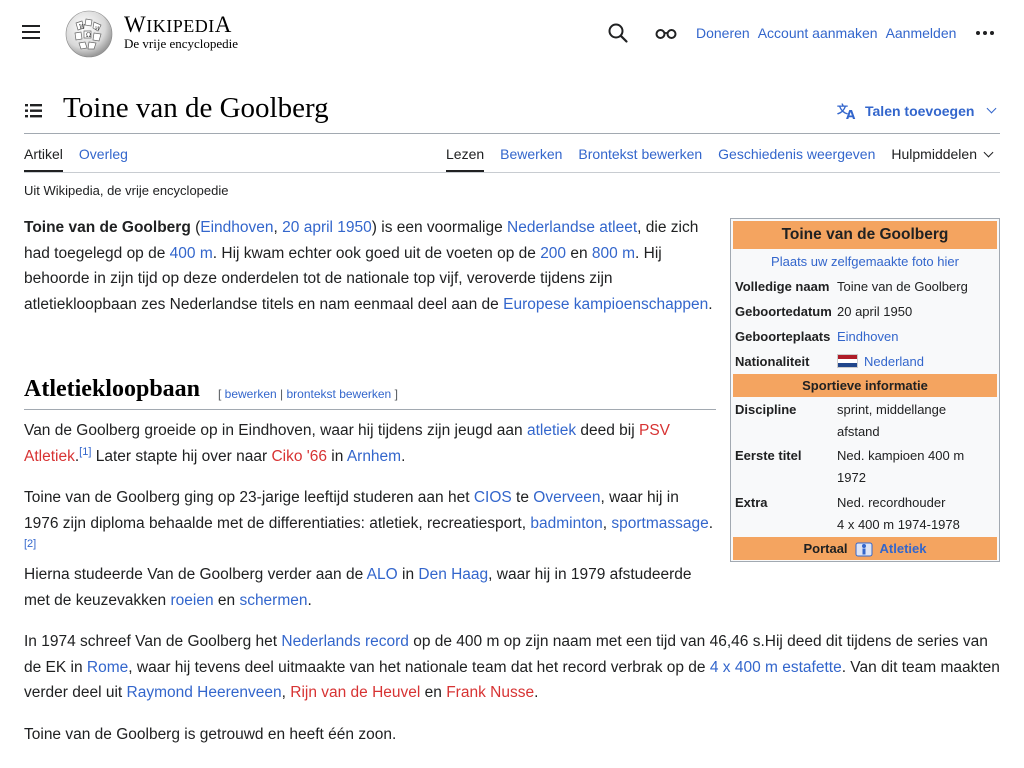 This screenshot has width=1024, height=768. I want to click on translate-icon: 文 A, so click(846, 111).